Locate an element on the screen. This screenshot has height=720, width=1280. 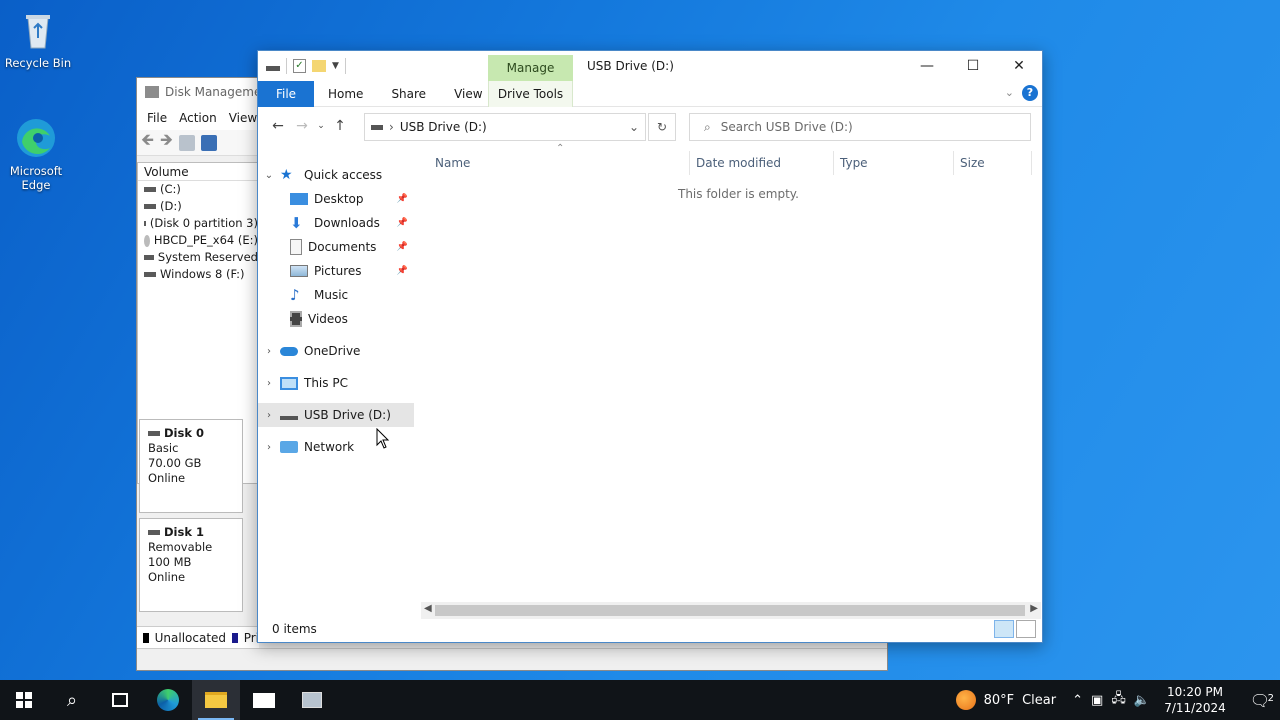
dm-legend: Unallocated Pri is located at coordinates (198, 637).